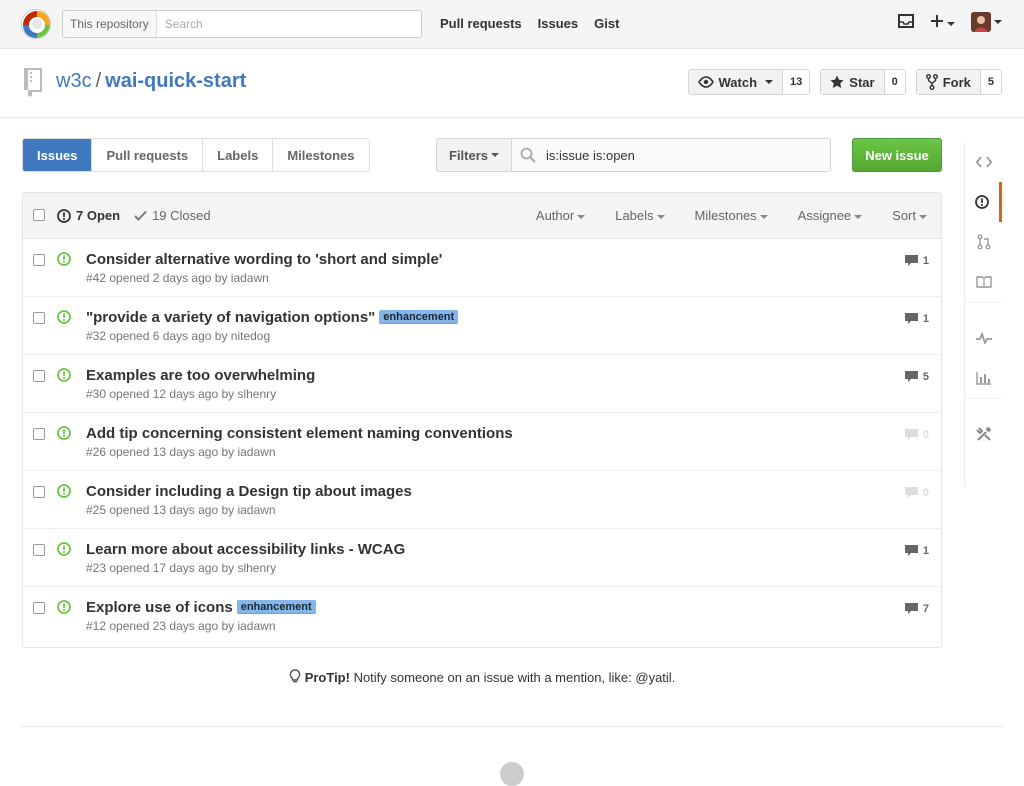  I want to click on tab-milestones: Milestones, so click(321, 155).